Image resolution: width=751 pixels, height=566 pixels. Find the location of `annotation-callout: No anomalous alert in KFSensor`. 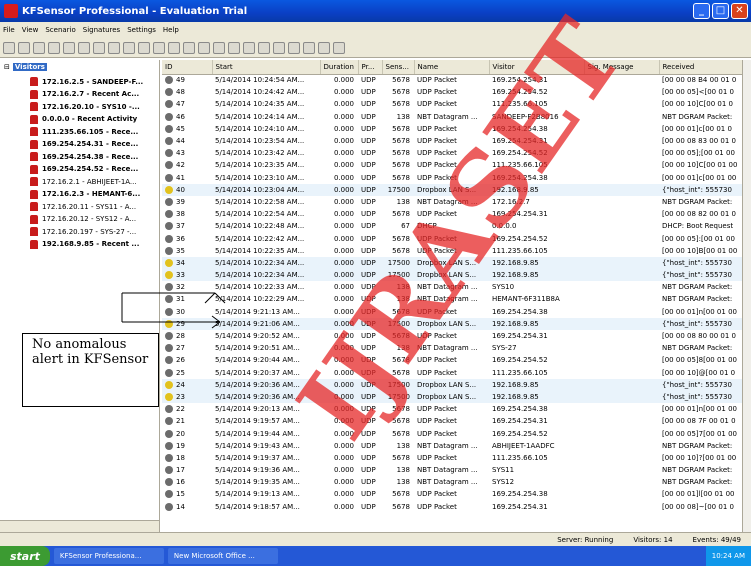

annotation-callout: No anomalous alert in KFSensor is located at coordinates (90, 370).